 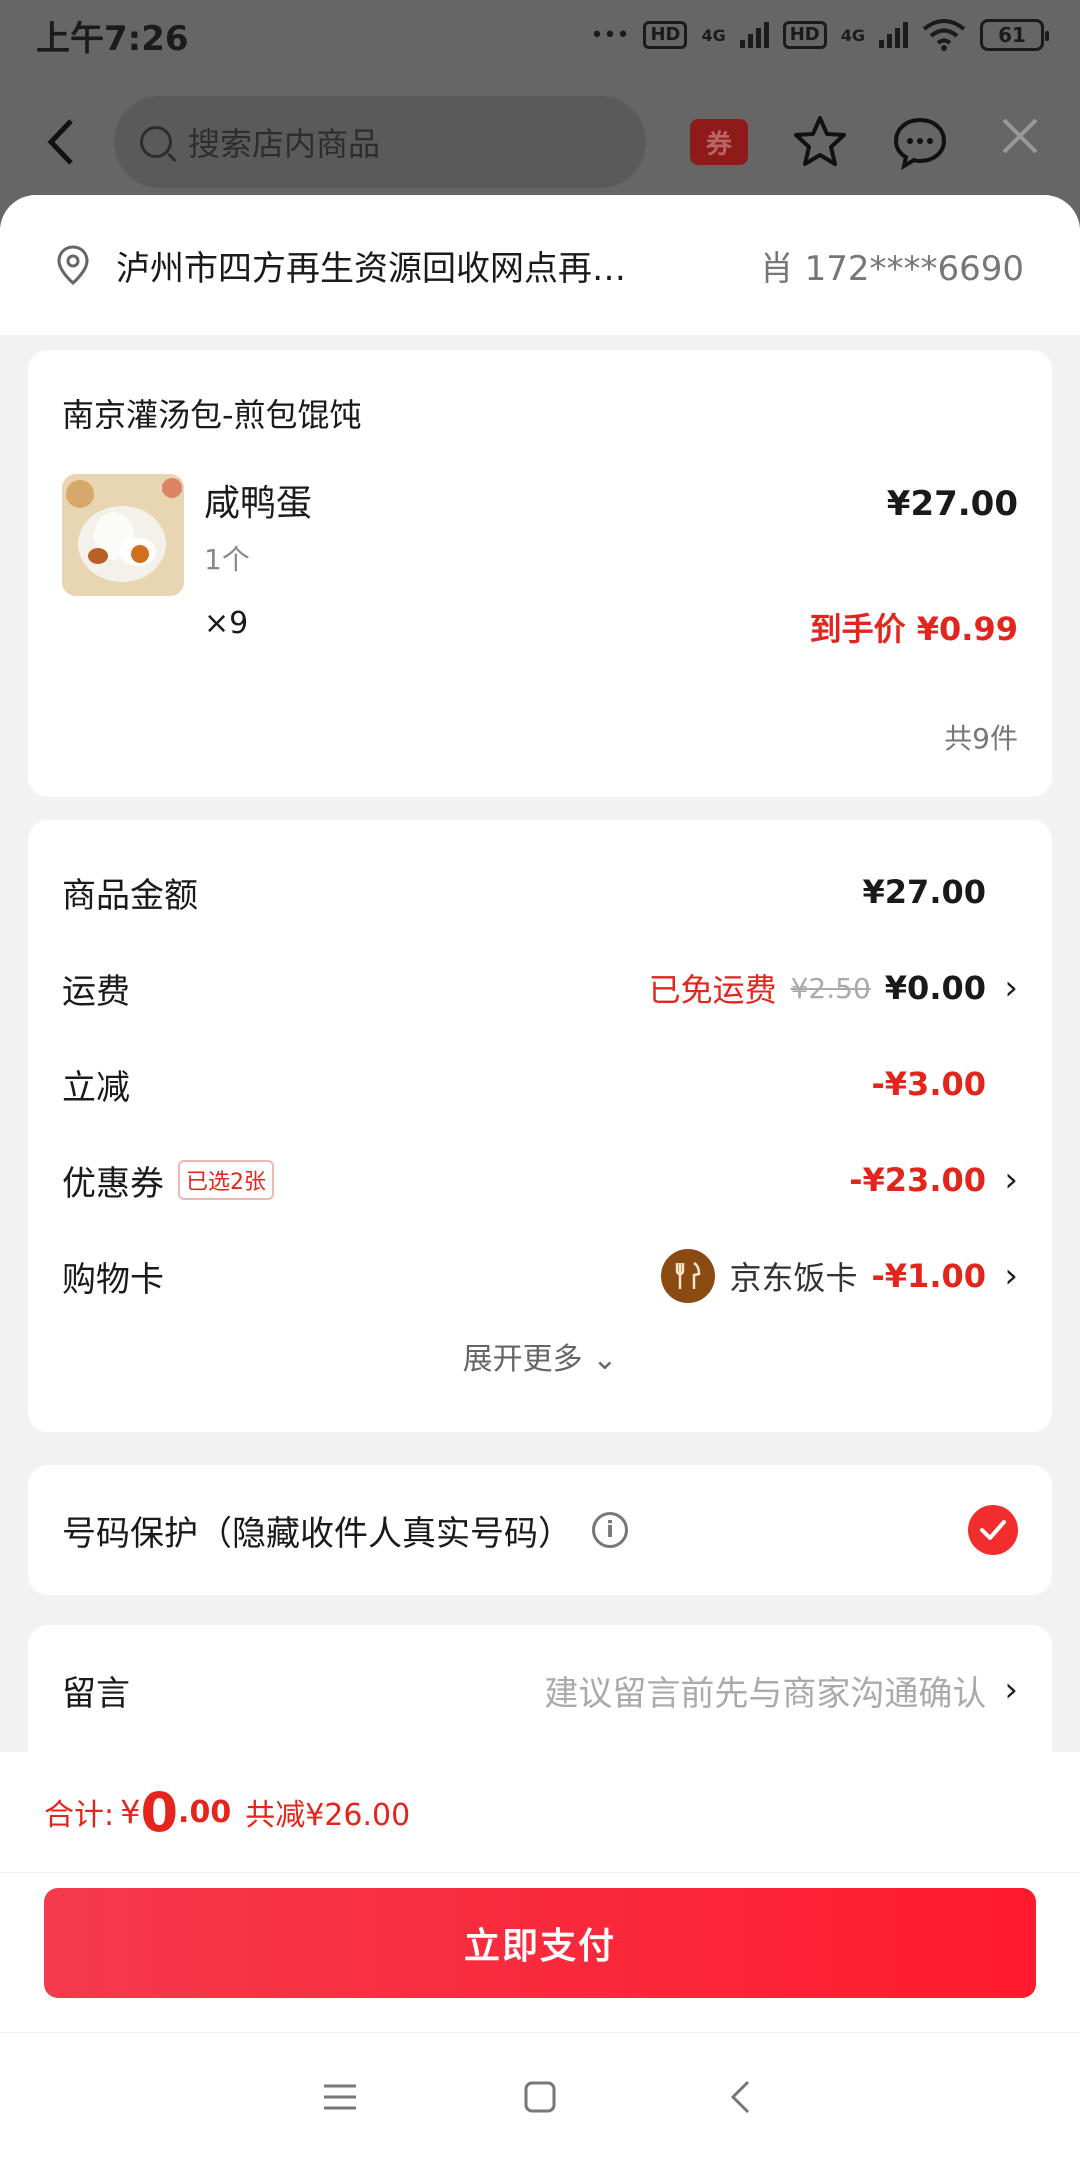 I want to click on star-icon, so click(x=820, y=141).